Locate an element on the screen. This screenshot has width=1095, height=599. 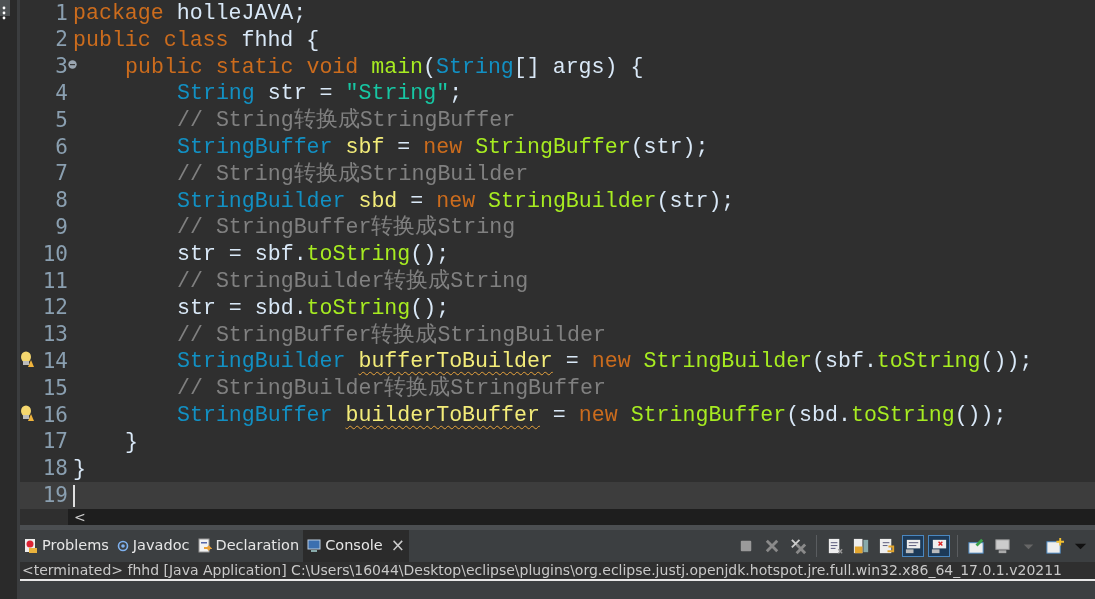
code-token: (sbf. is located at coordinates (844, 361).